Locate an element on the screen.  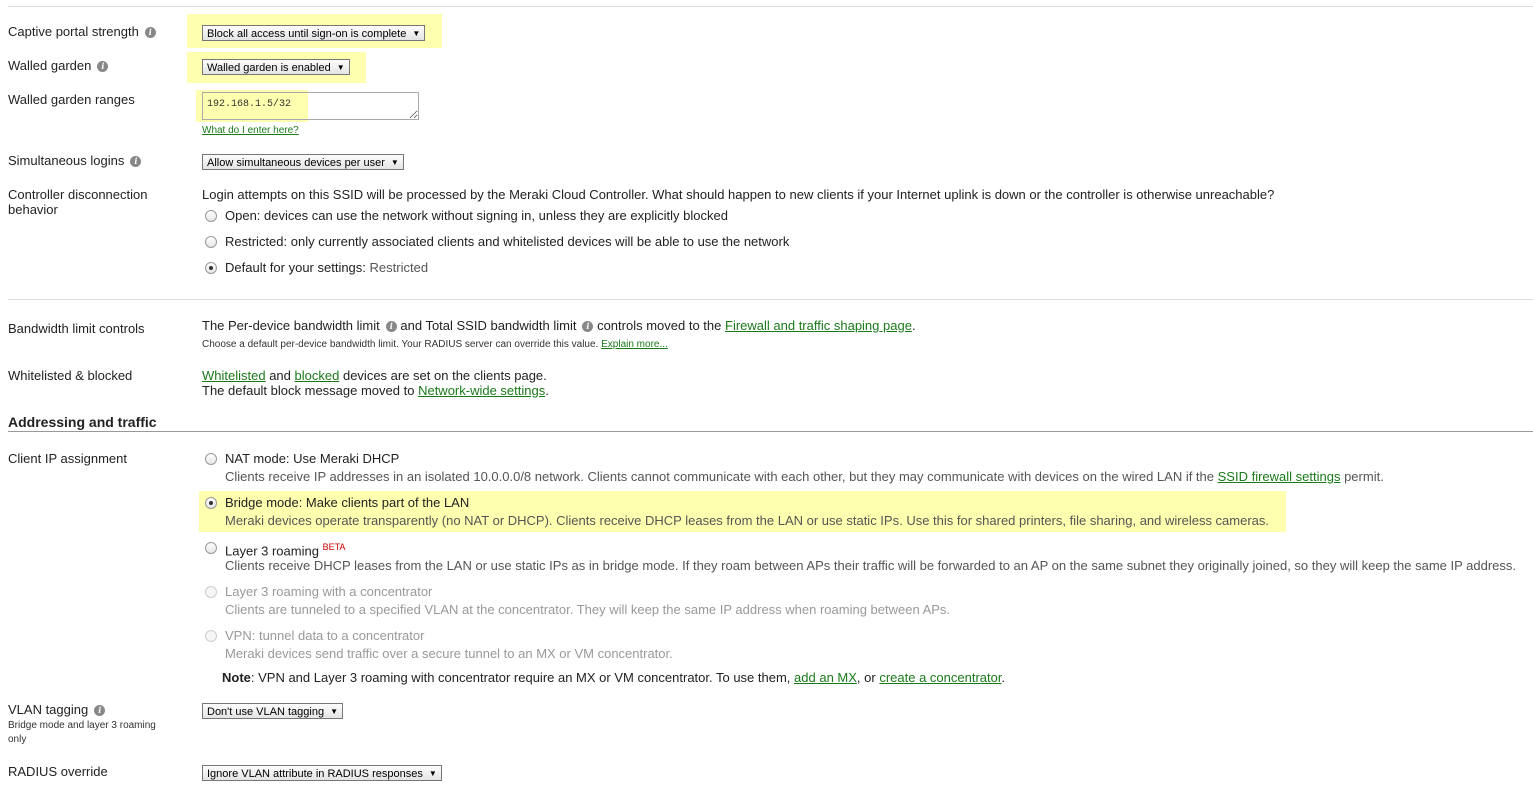
network-wide-settings-link: Network-wide settings is located at coordinates (481, 390).